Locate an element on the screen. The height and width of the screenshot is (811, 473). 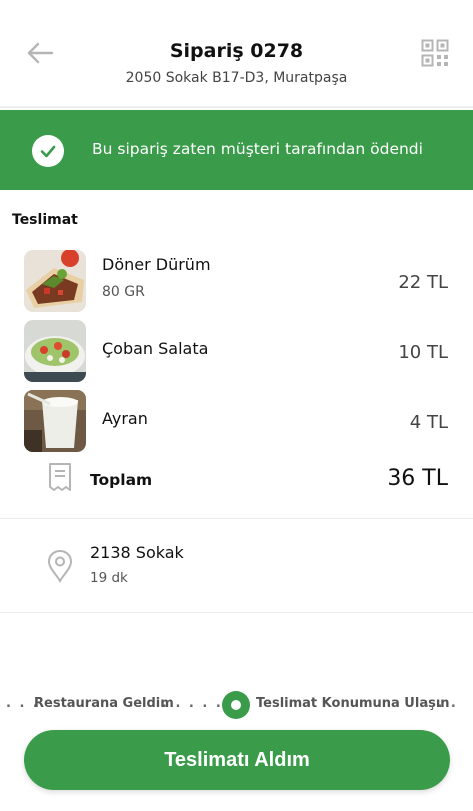
qr-code-button is located at coordinates (435, 53).